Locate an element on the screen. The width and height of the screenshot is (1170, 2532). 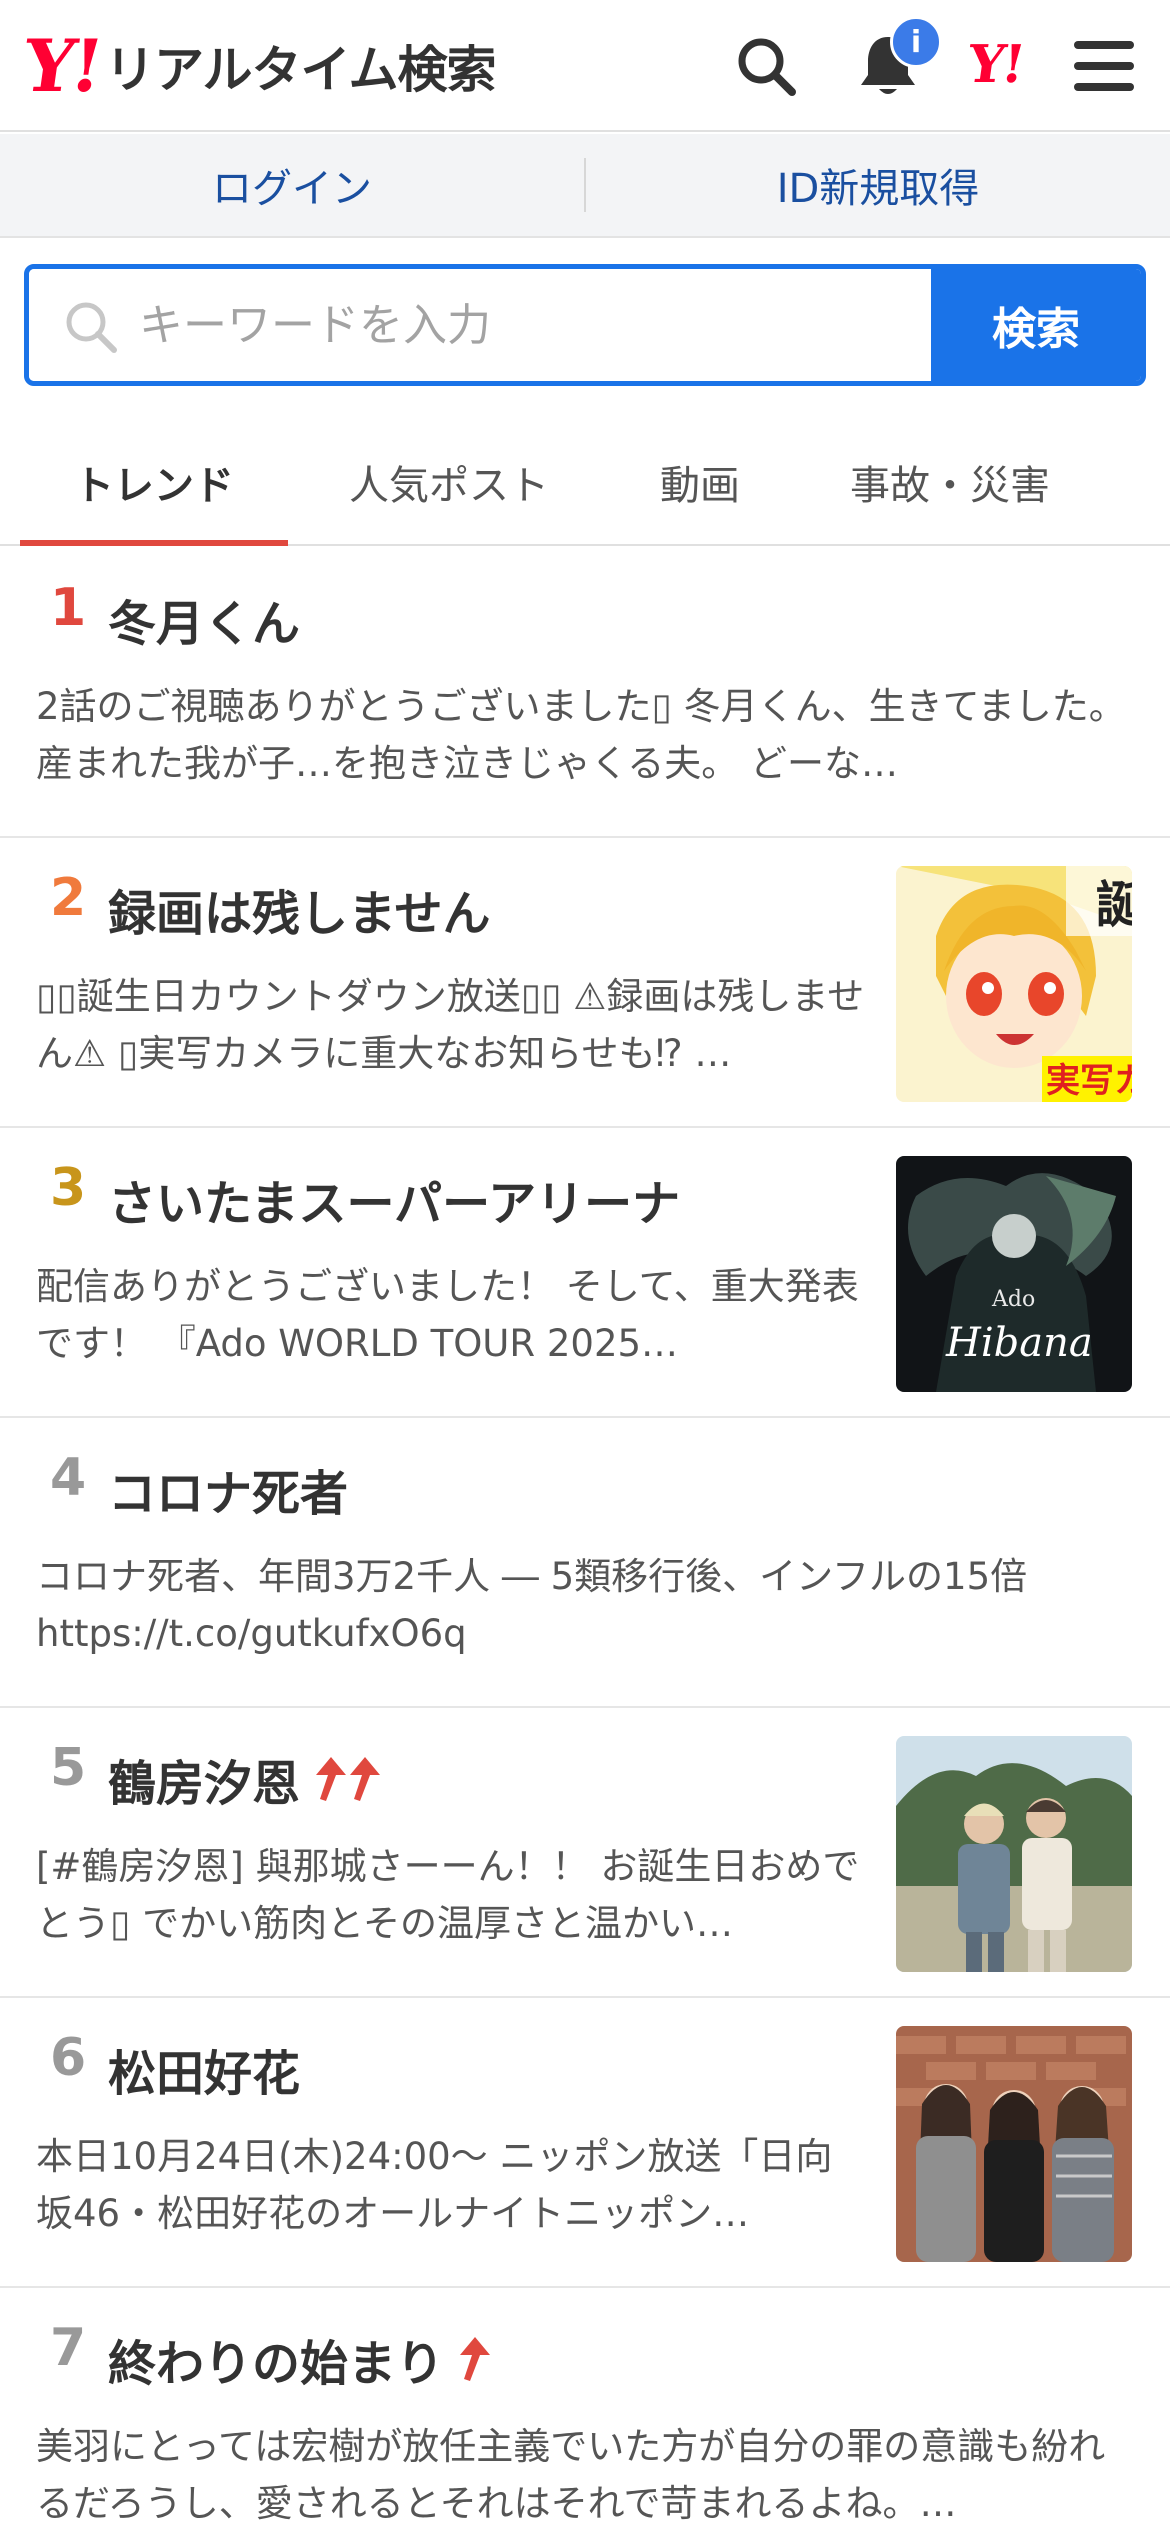
trend-up-double-icon is located at coordinates (348, 1779).